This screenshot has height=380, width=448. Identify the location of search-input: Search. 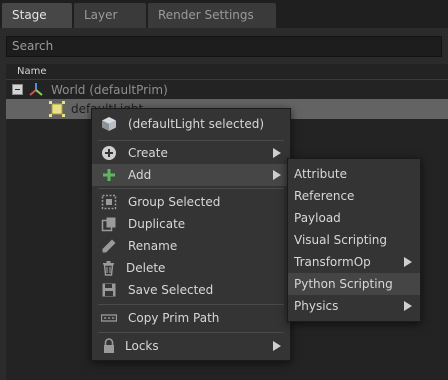
(224, 46).